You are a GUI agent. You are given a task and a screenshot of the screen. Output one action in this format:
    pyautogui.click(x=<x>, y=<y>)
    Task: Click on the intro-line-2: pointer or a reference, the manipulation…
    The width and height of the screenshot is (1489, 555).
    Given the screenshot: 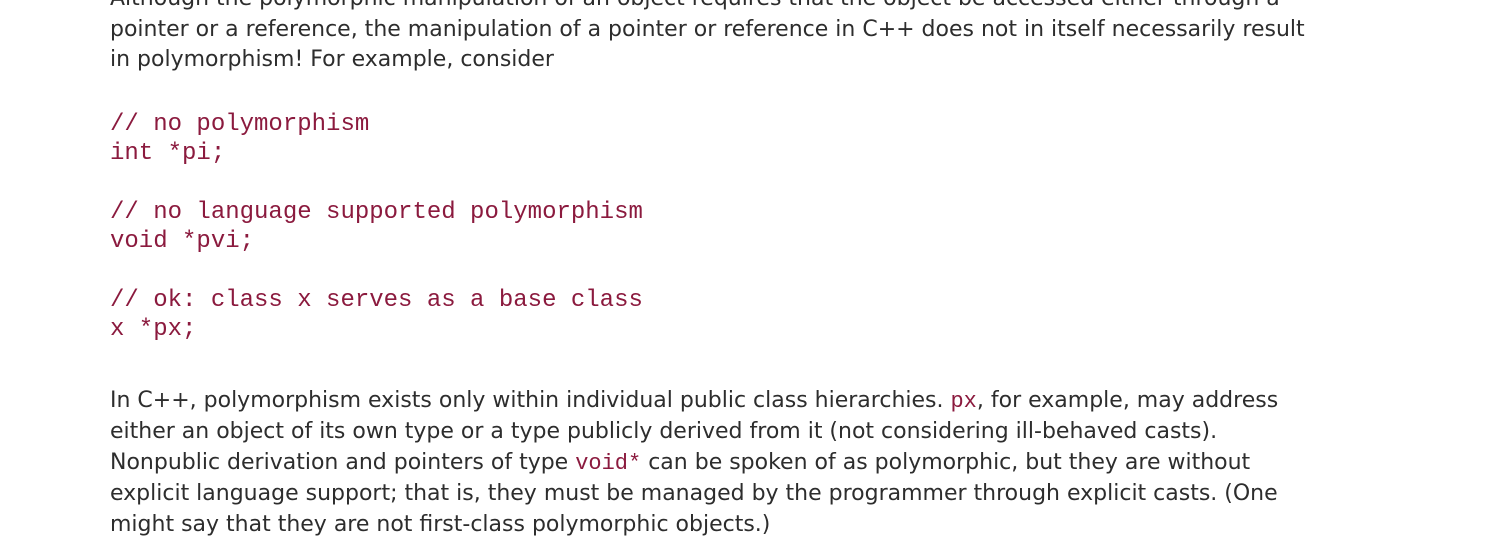 What is the action you would take?
    pyautogui.click(x=707, y=29)
    